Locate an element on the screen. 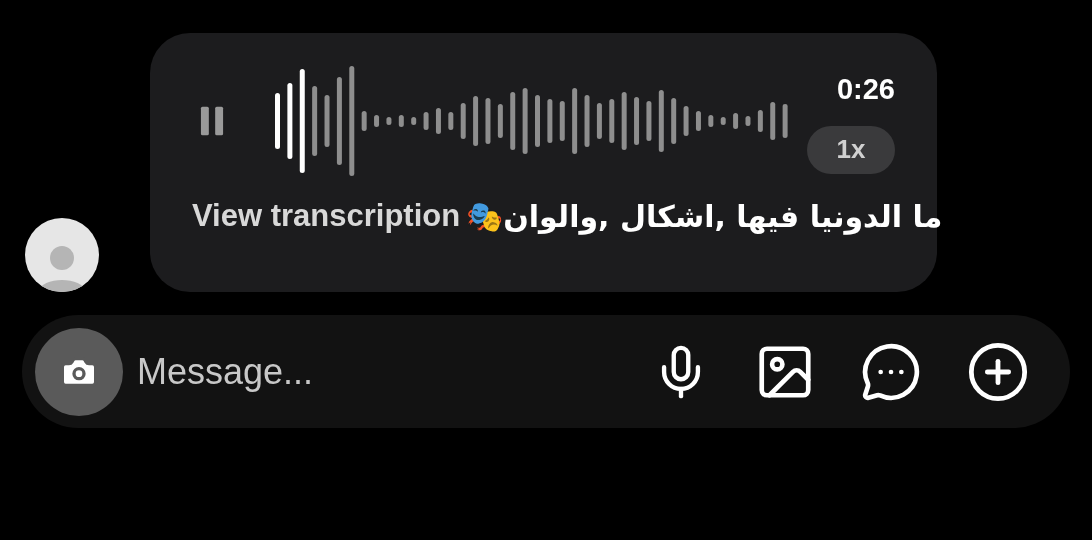 The height and width of the screenshot is (540, 1092). view-transcription-link: View transcription is located at coordinates (326, 216).